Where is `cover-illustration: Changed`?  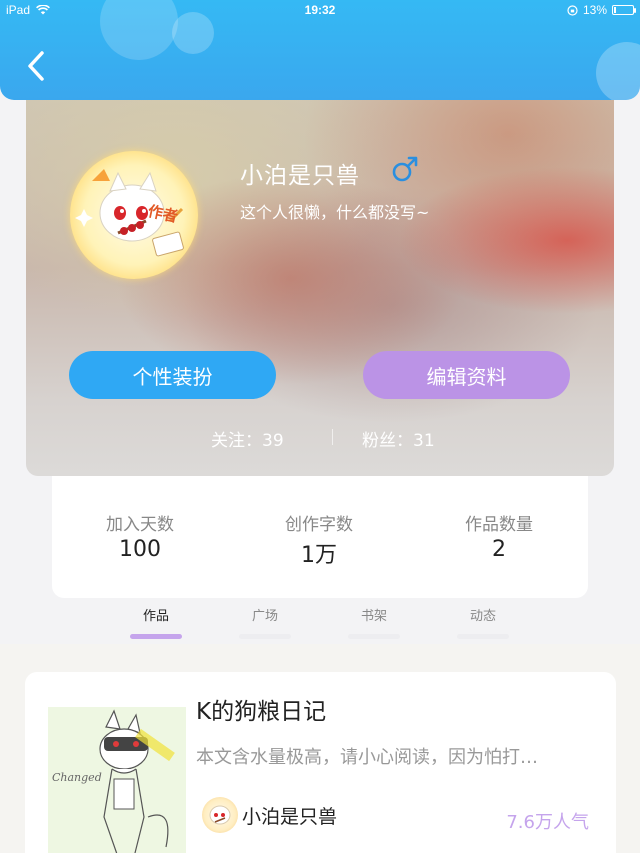
cover-illustration: Changed is located at coordinates (117, 780).